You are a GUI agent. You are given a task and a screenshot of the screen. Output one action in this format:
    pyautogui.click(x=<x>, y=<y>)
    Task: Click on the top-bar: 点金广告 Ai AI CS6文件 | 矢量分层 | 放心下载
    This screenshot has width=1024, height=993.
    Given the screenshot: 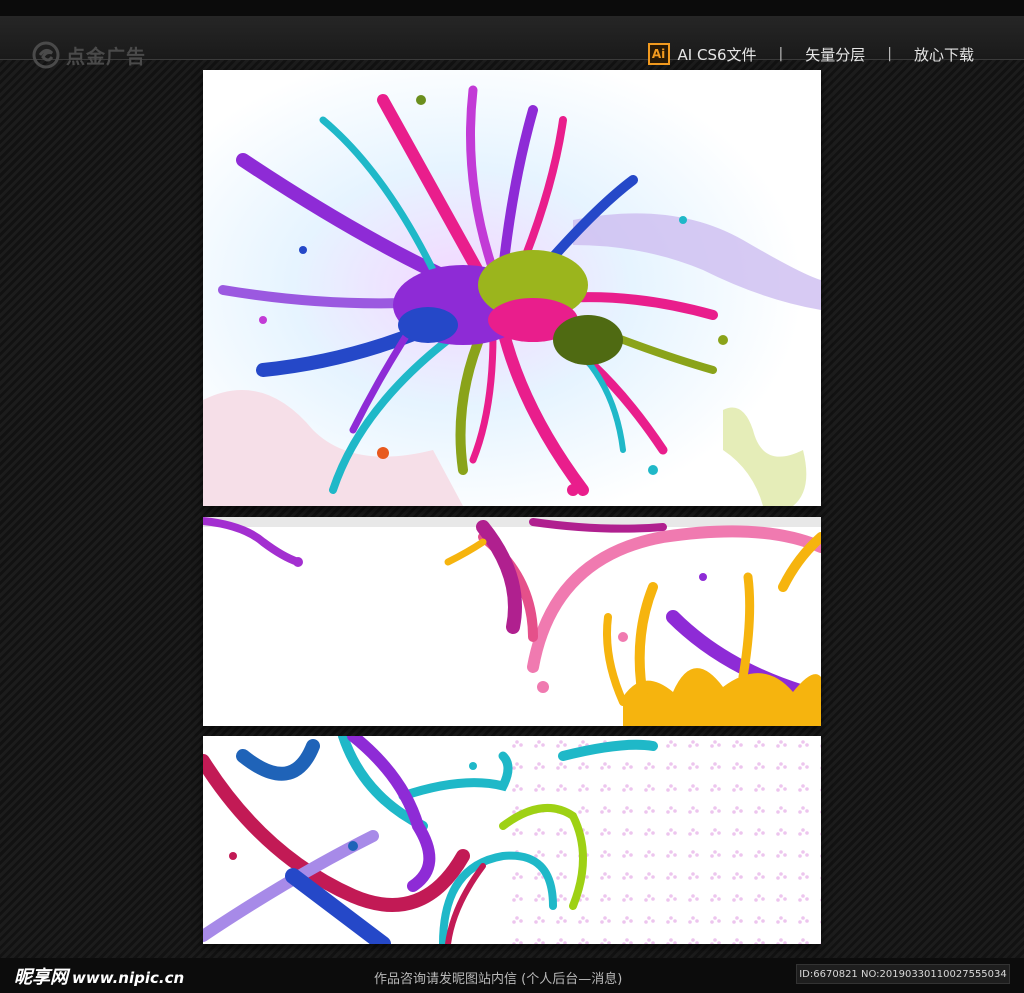 What is the action you would take?
    pyautogui.click(x=512, y=34)
    